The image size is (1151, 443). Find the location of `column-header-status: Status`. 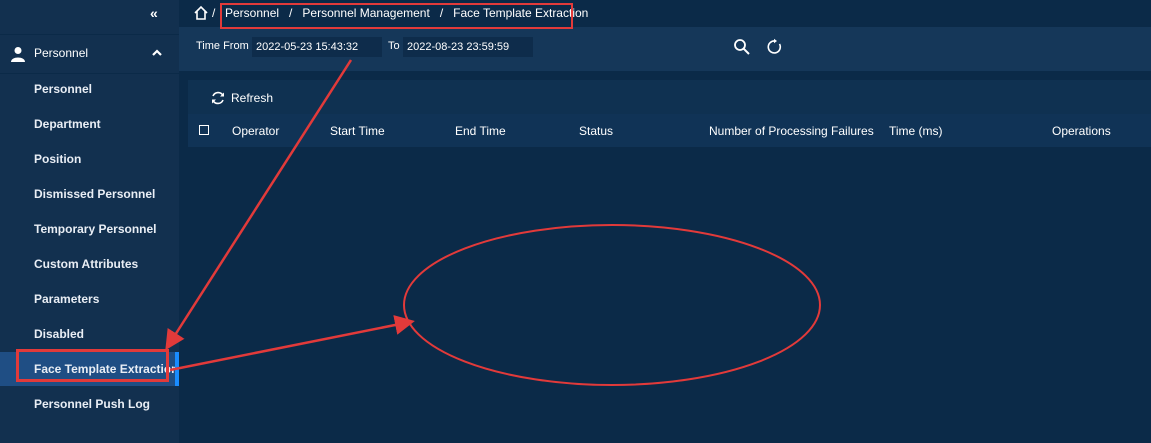

column-header-status: Status is located at coordinates (596, 131).